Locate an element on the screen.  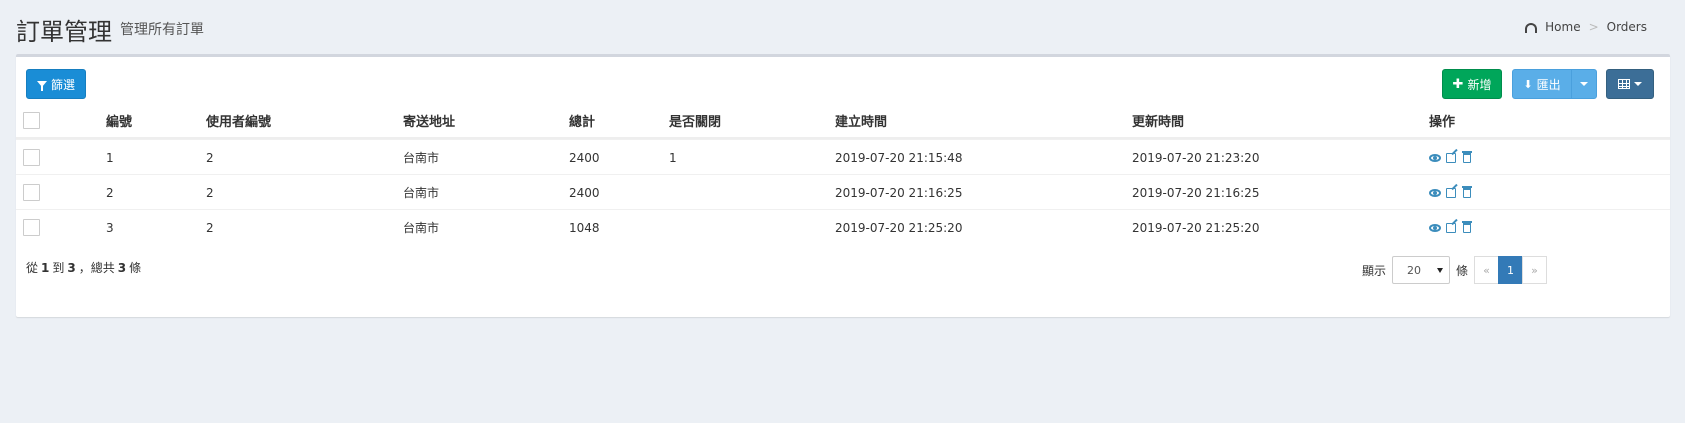
summary-from: 1 is located at coordinates (45, 267).